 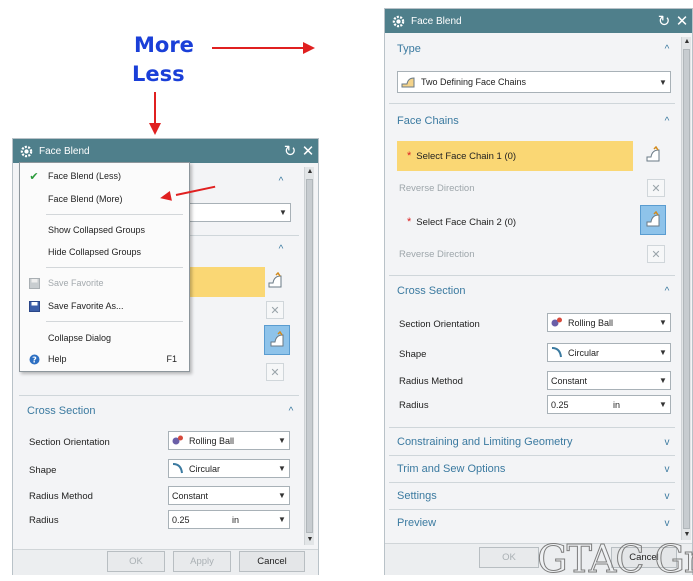 I want to click on radius-unit: in, so click(x=236, y=519).